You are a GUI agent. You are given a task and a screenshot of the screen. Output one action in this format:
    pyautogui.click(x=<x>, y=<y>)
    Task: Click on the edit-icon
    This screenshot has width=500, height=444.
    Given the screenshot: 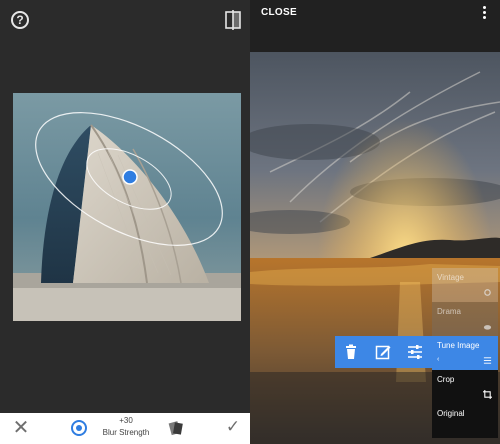 What is the action you would take?
    pyautogui.click(x=383, y=352)
    